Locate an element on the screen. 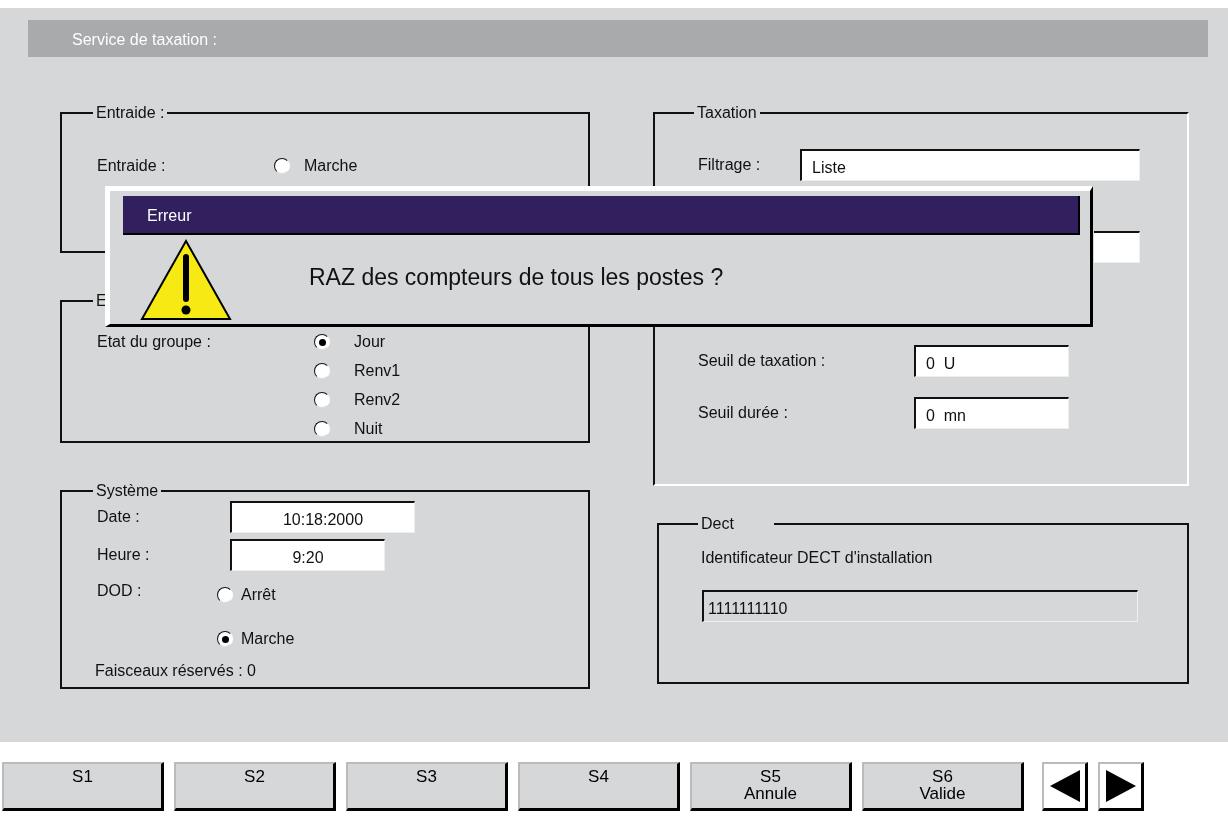  soft-key: S4 is located at coordinates (599, 786).